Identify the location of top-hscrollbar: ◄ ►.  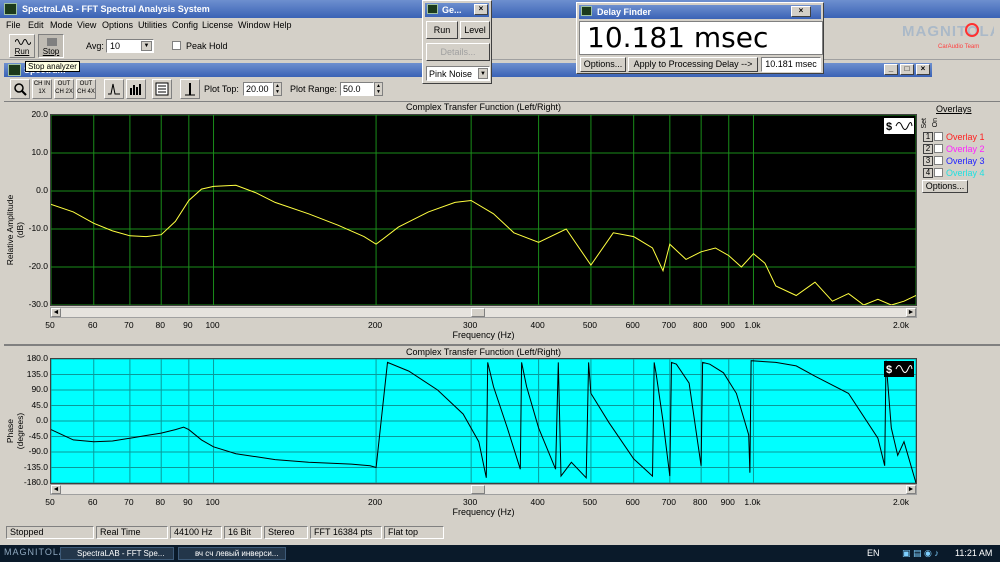
(483, 312).